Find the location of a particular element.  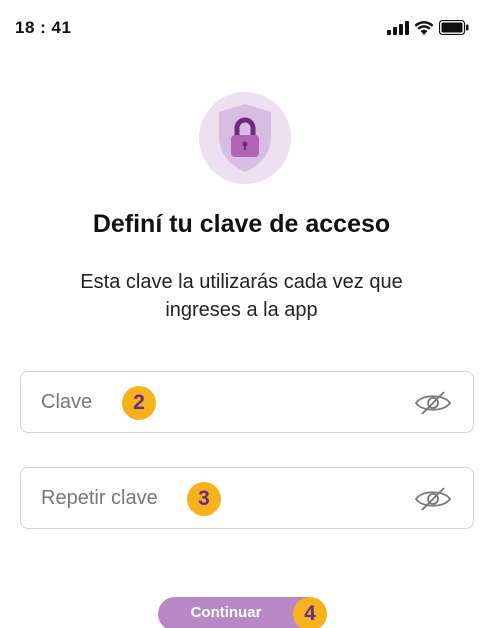

password-field is located at coordinates (247, 402).